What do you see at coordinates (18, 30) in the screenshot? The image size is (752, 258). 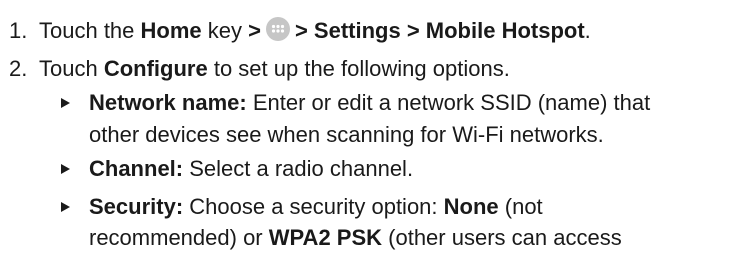 I see `step-number: 1.` at bounding box center [18, 30].